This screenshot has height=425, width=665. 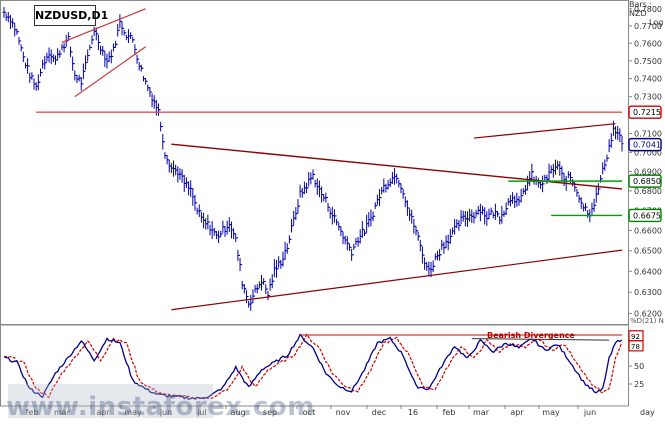 I want to click on price-tick-label: 0.7300, so click(x=648, y=97).